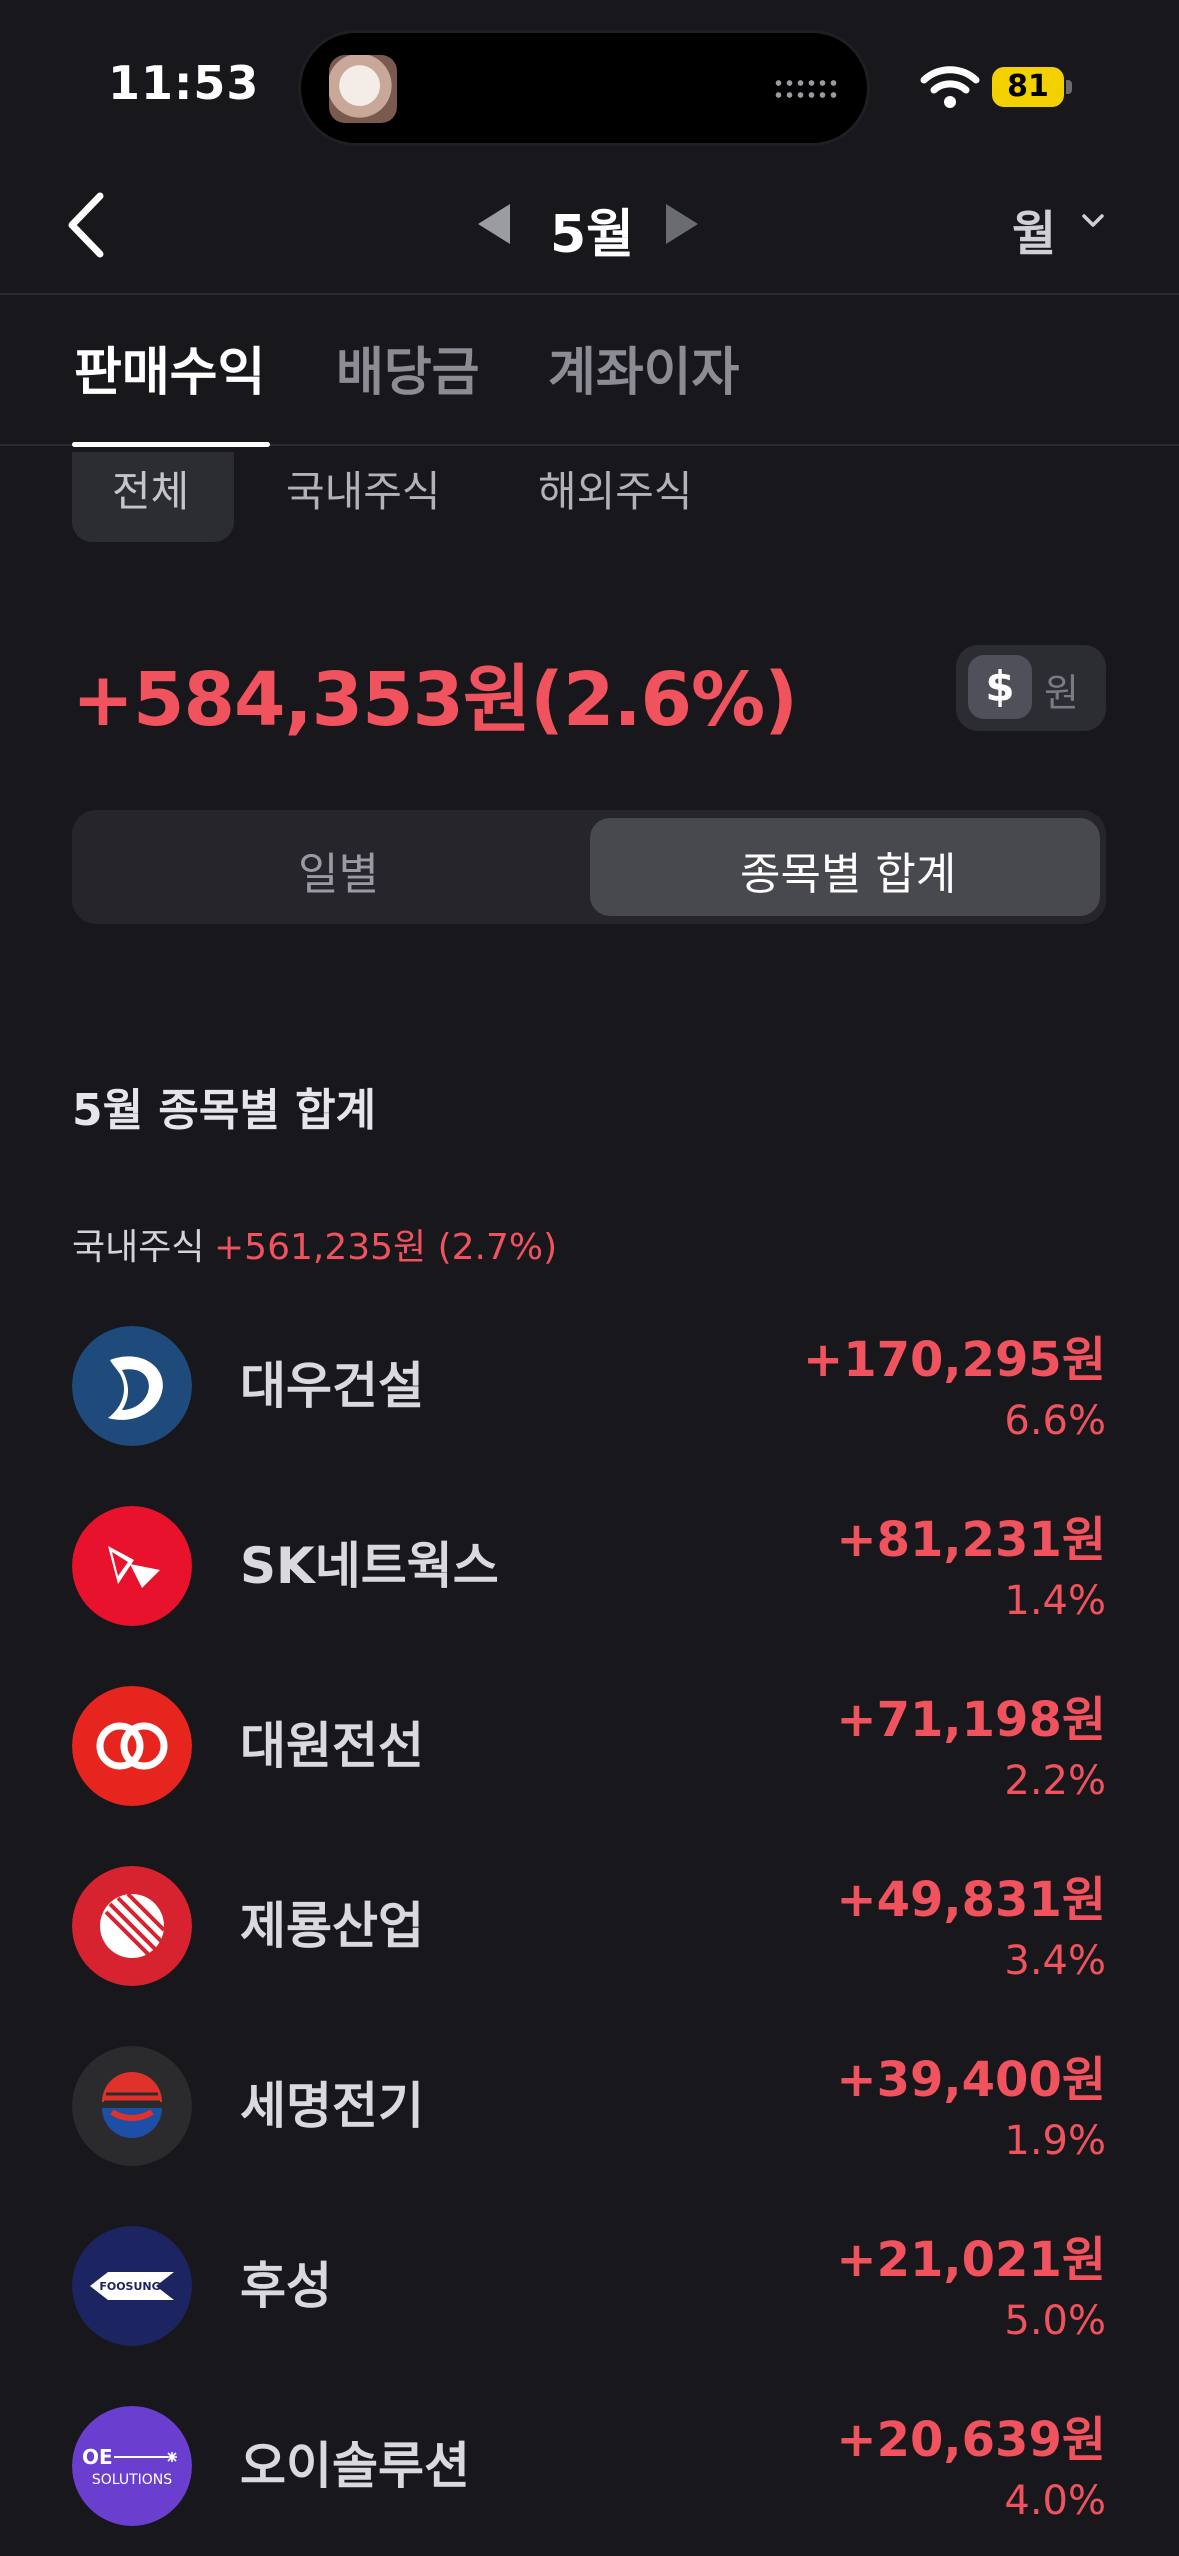 The height and width of the screenshot is (2556, 1179). Describe the element at coordinates (332, 2102) in the screenshot. I see `stock-name: 세명전기` at that location.